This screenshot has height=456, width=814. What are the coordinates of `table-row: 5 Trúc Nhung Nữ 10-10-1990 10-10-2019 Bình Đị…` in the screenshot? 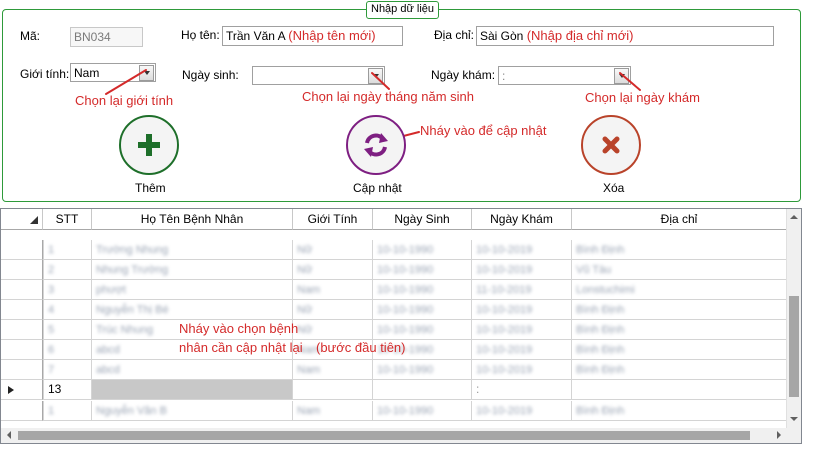 It's located at (394, 330).